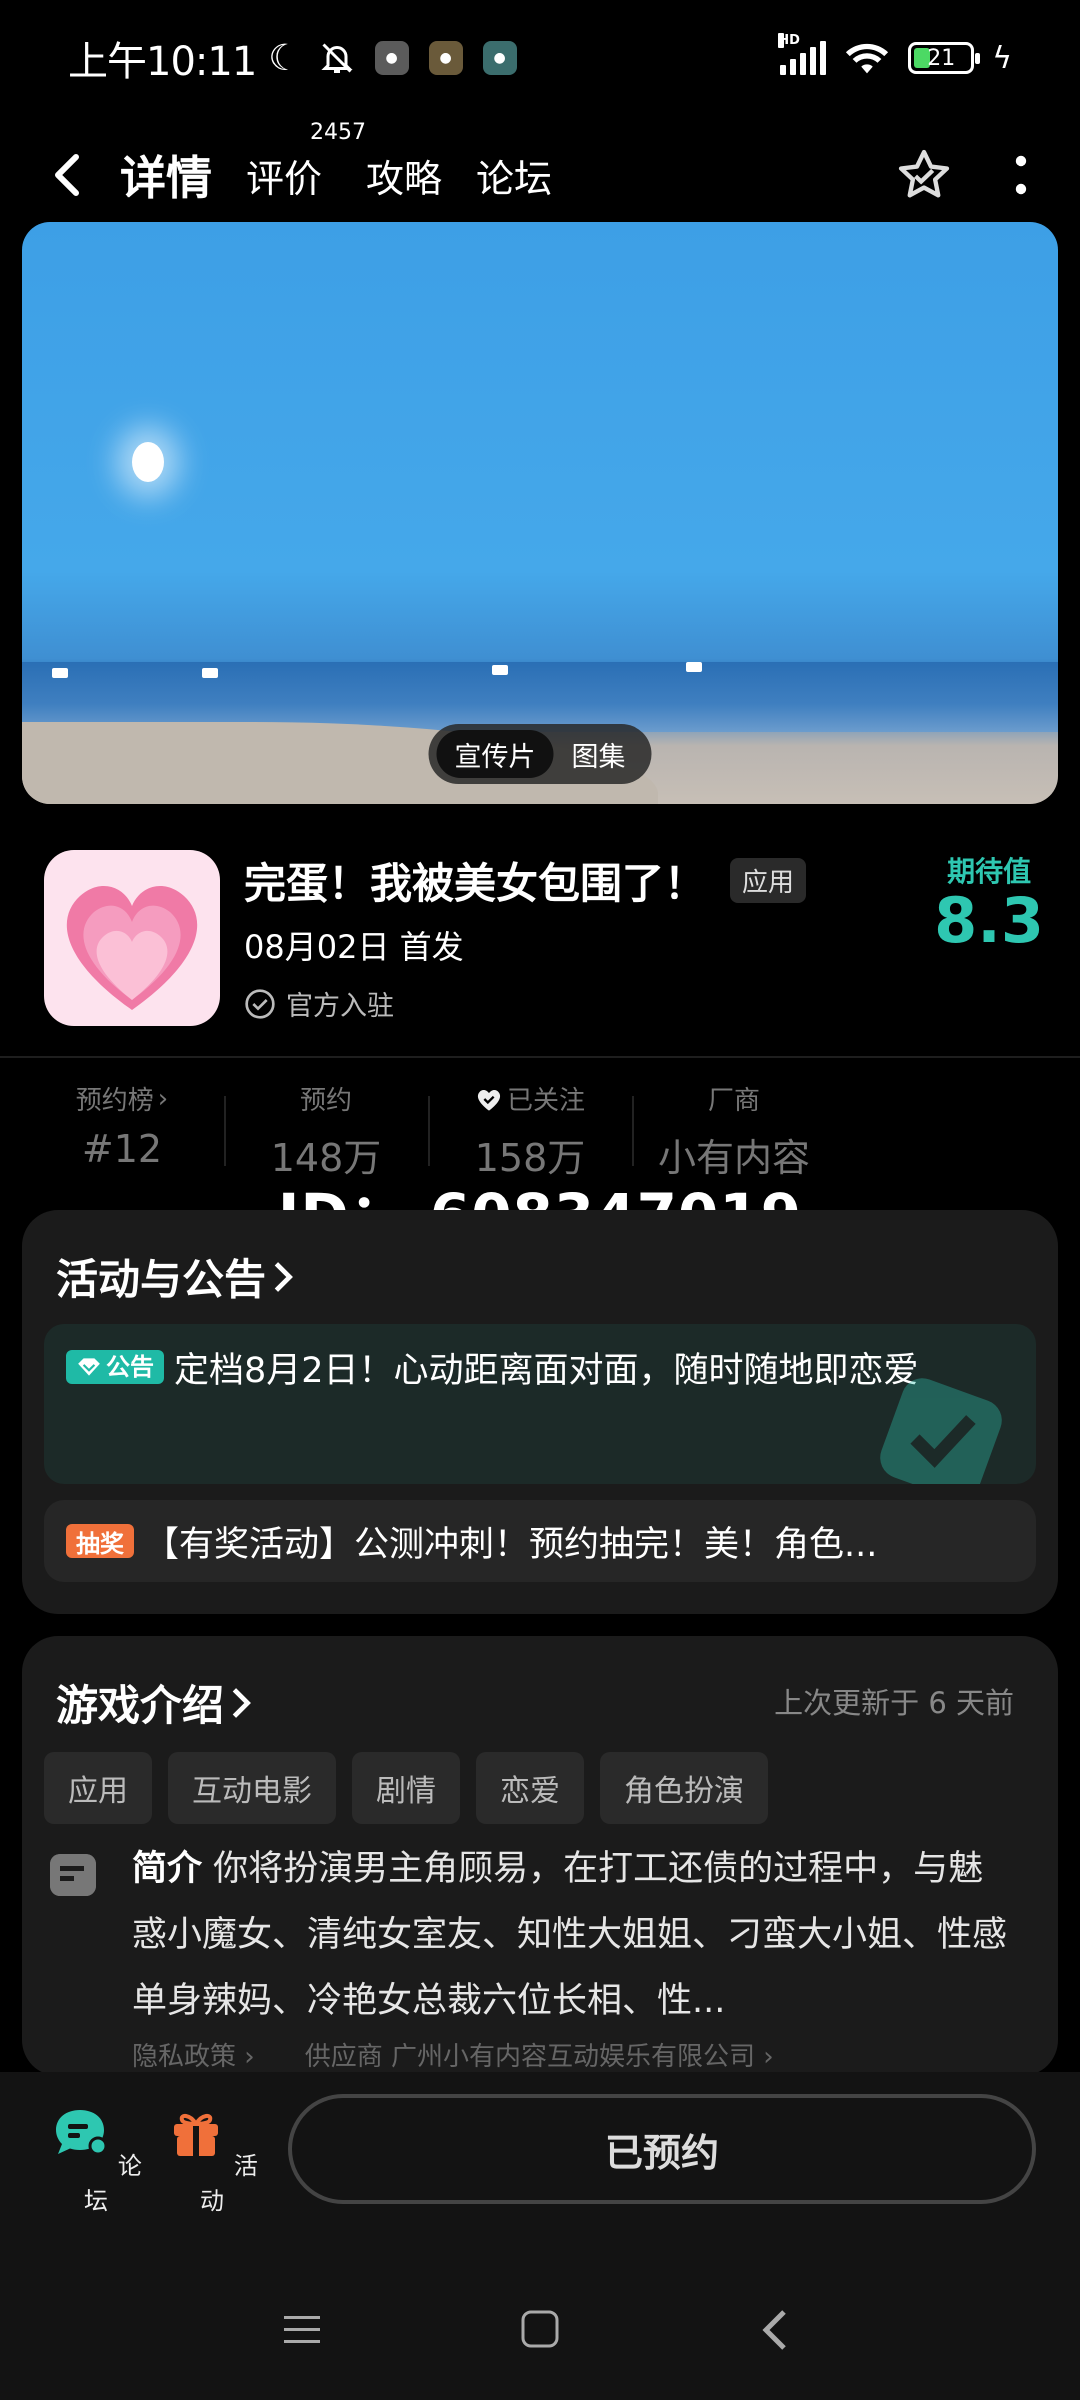  What do you see at coordinates (354, 947) in the screenshot?
I see `release-date: 08月02日 首发` at bounding box center [354, 947].